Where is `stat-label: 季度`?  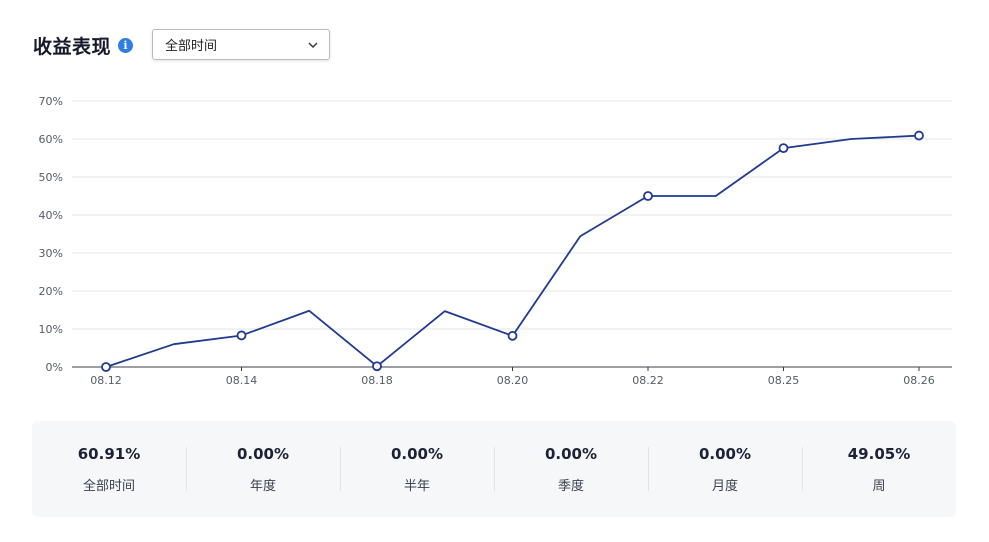
stat-label: 季度 is located at coordinates (570, 486).